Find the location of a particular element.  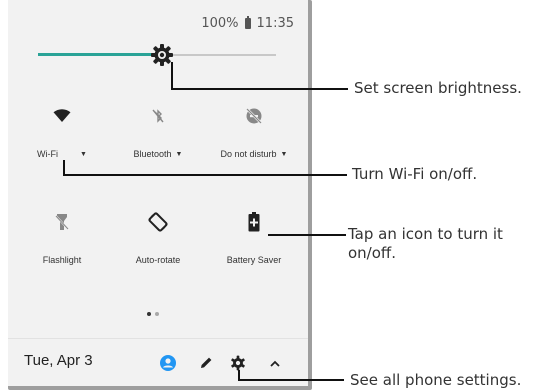

page-dot-active is located at coordinates (149, 314).